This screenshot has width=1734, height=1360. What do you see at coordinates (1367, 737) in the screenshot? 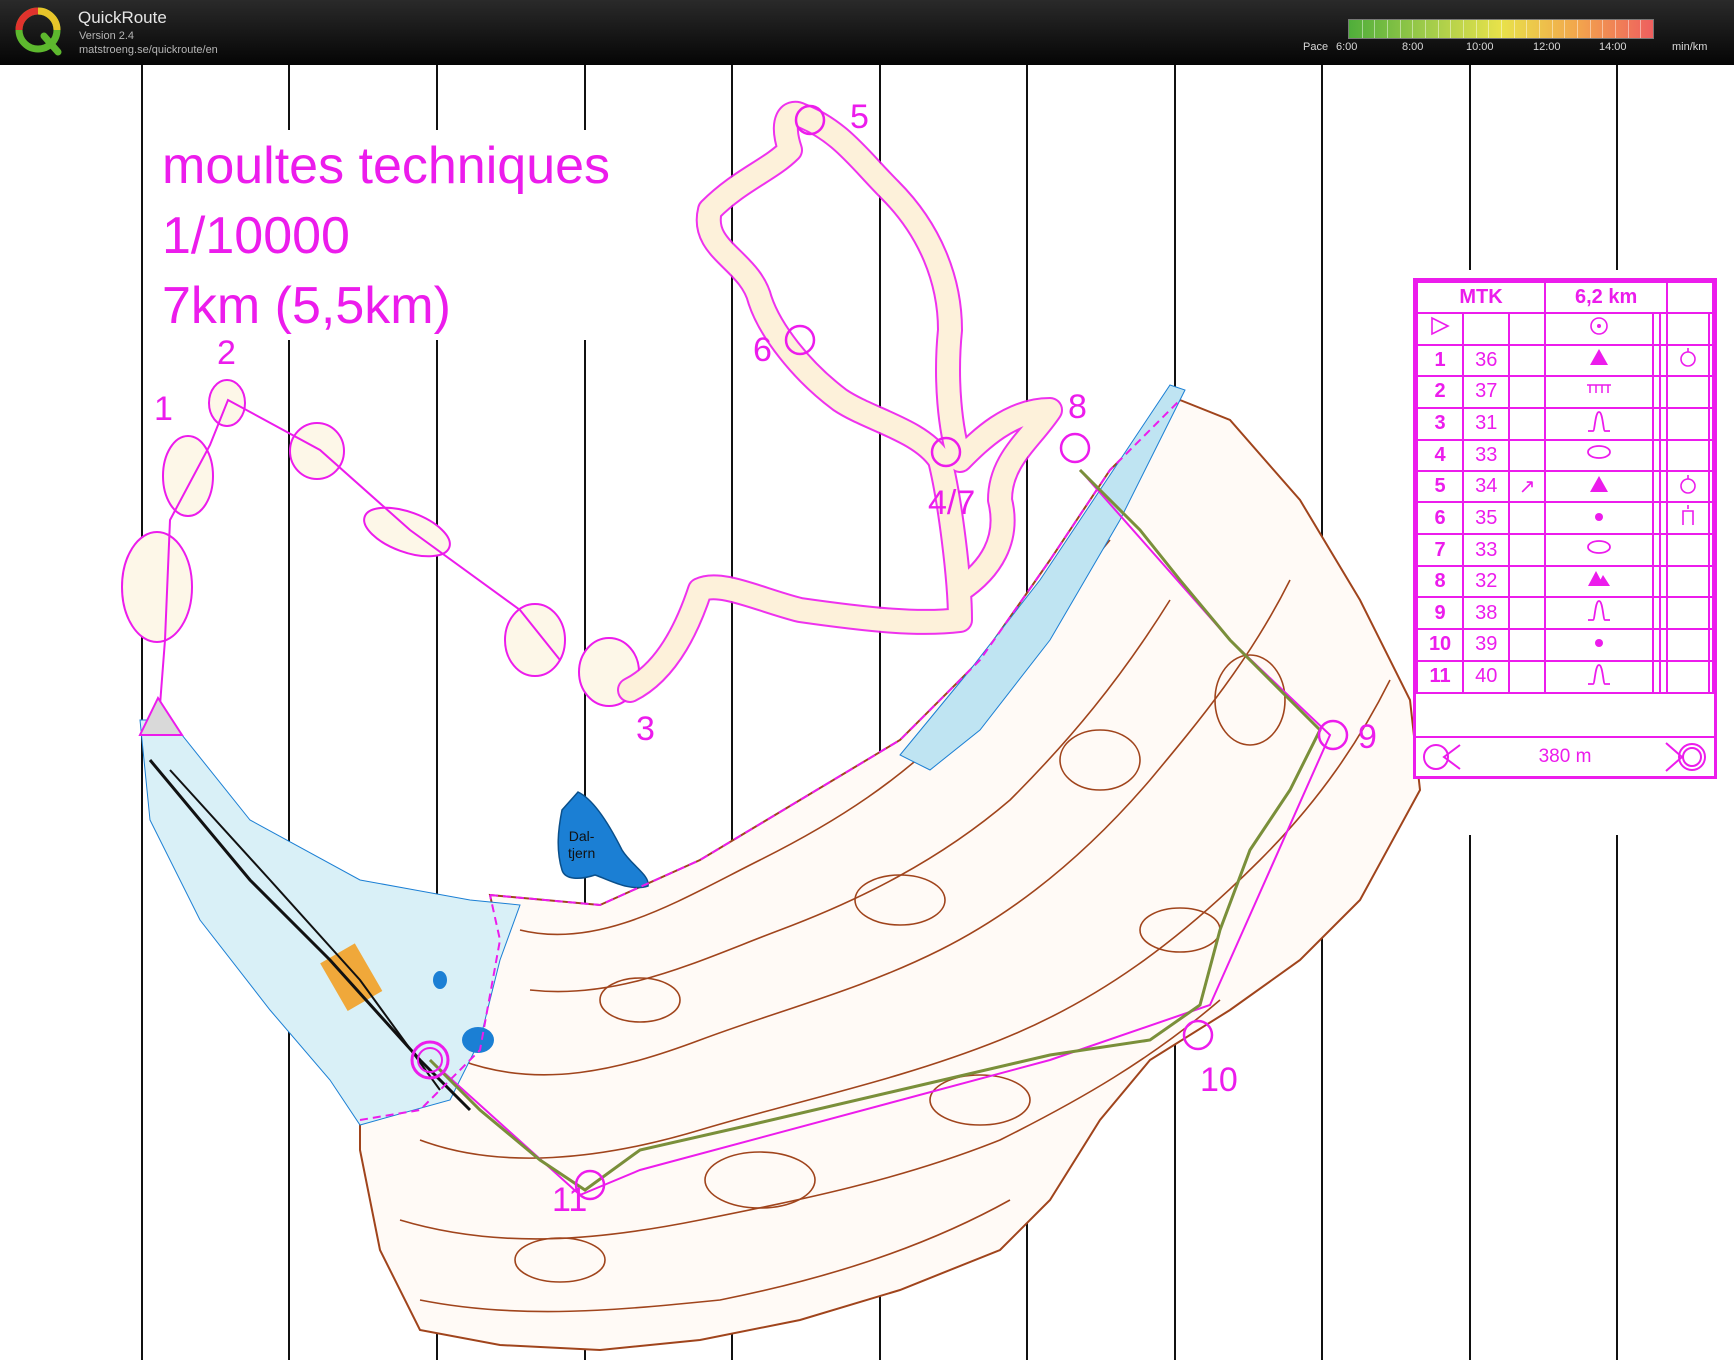
I see `control-number: 9` at bounding box center [1367, 737].